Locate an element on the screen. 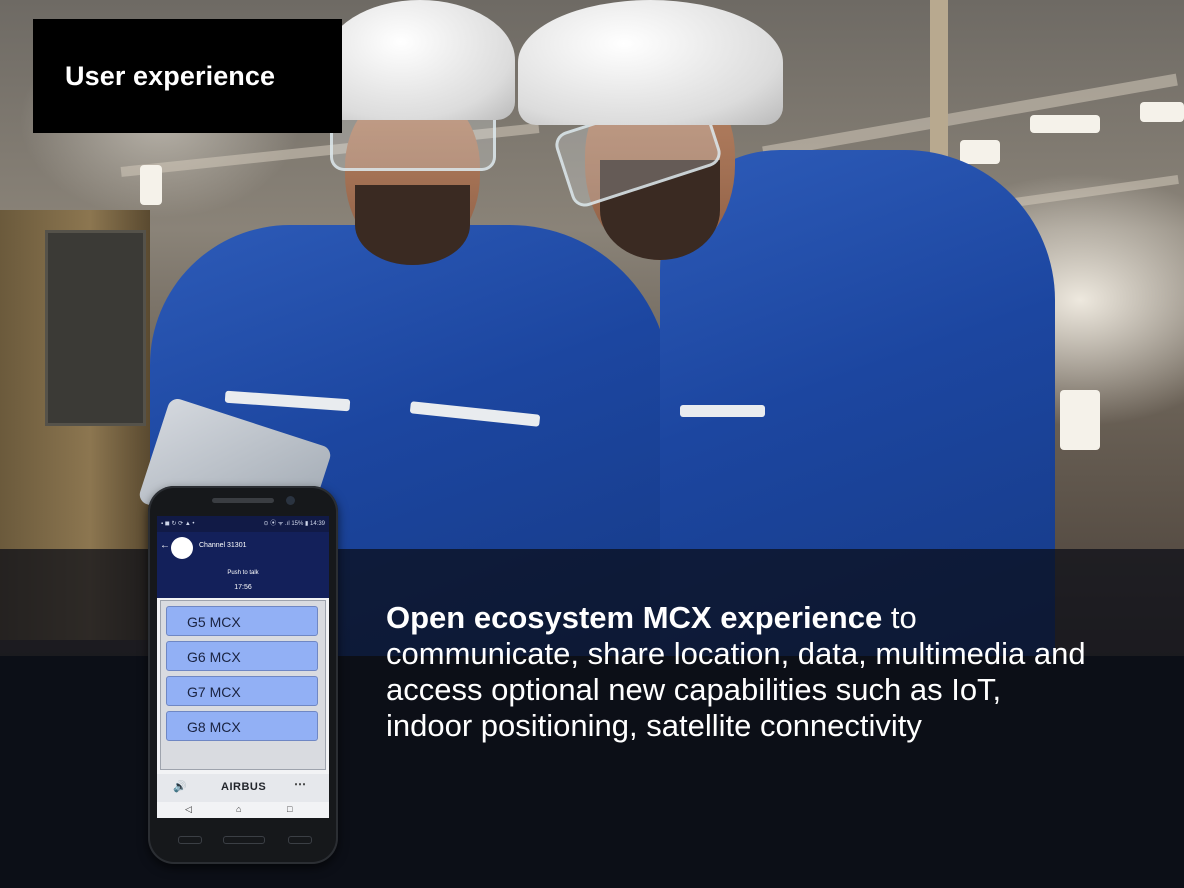 This screenshot has height=888, width=1184. speaker-icon: 🔊 is located at coordinates (180, 786).